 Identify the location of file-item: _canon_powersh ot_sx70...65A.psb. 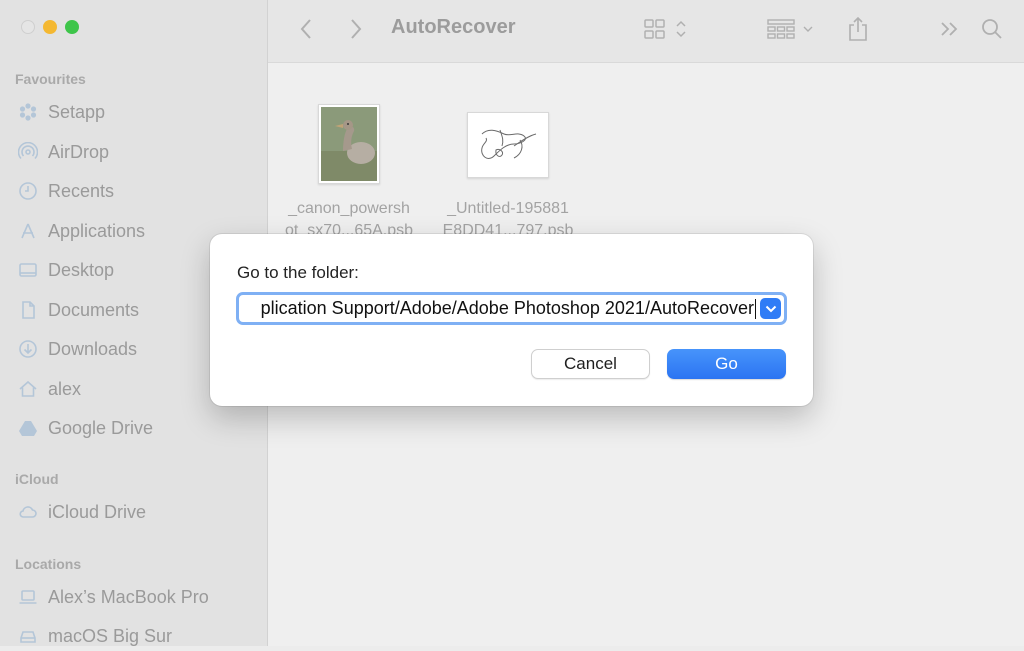
(349, 173).